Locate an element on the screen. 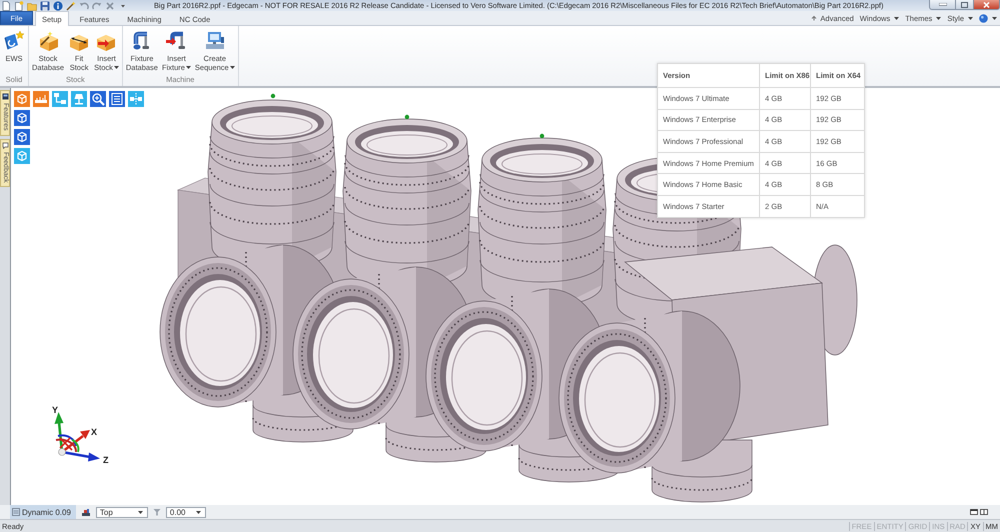  tile-window-icon is located at coordinates (974, 512).